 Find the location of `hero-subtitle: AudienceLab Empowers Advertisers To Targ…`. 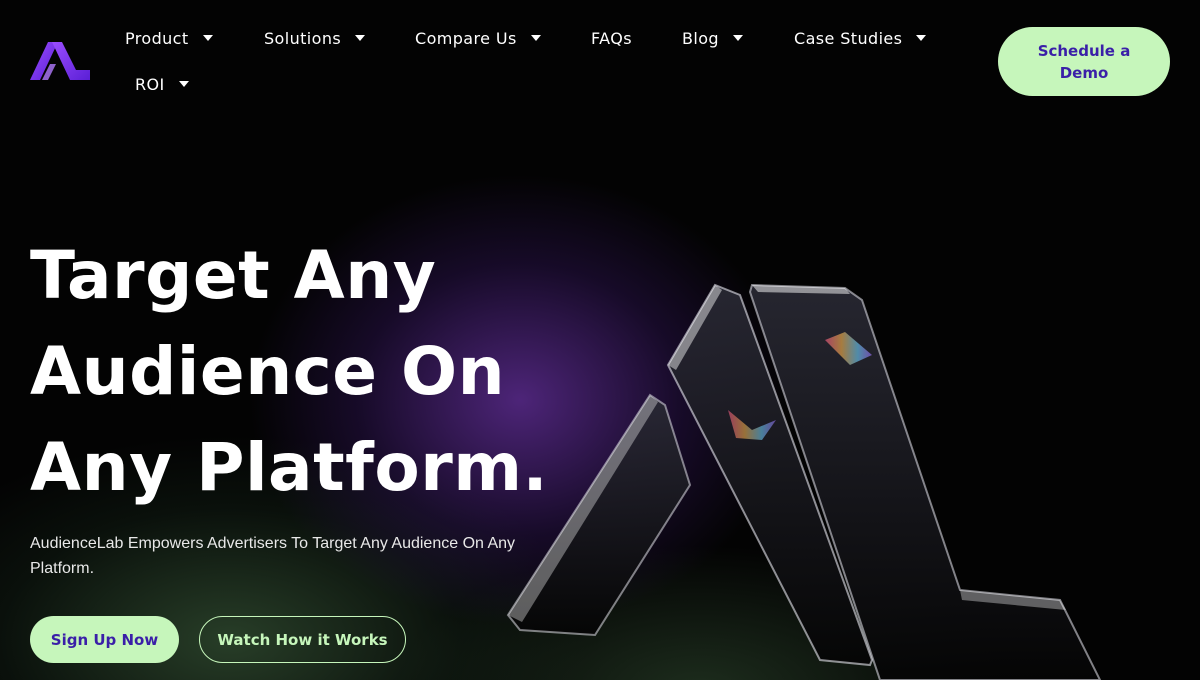

hero-subtitle: AudienceLab Empowers Advertisers To Targ… is located at coordinates (273, 556).